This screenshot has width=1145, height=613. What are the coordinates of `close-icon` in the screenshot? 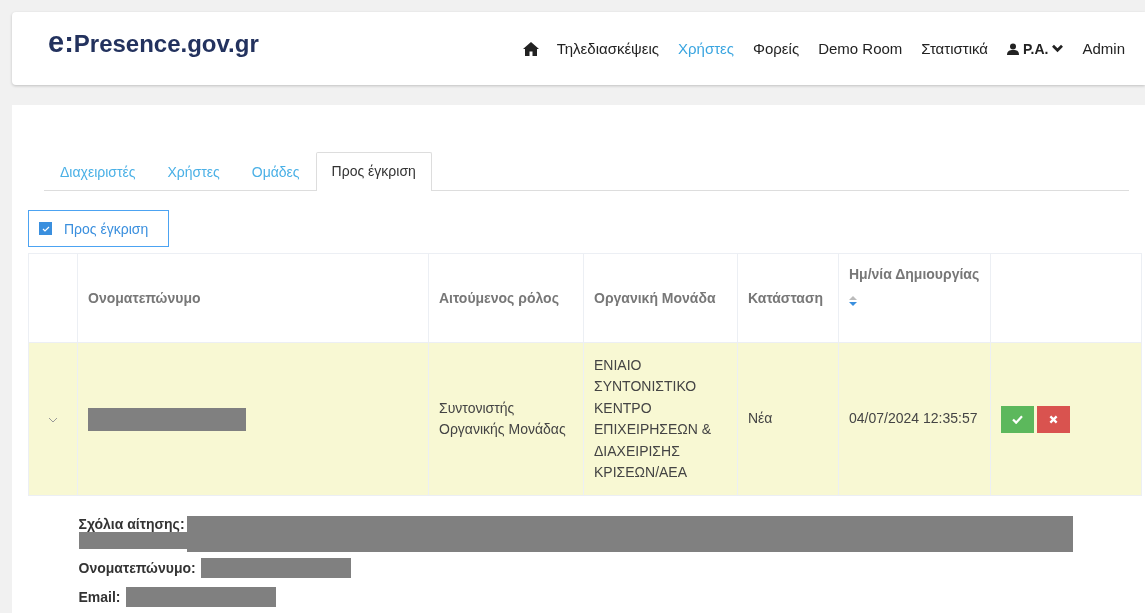 It's located at (1053, 419).